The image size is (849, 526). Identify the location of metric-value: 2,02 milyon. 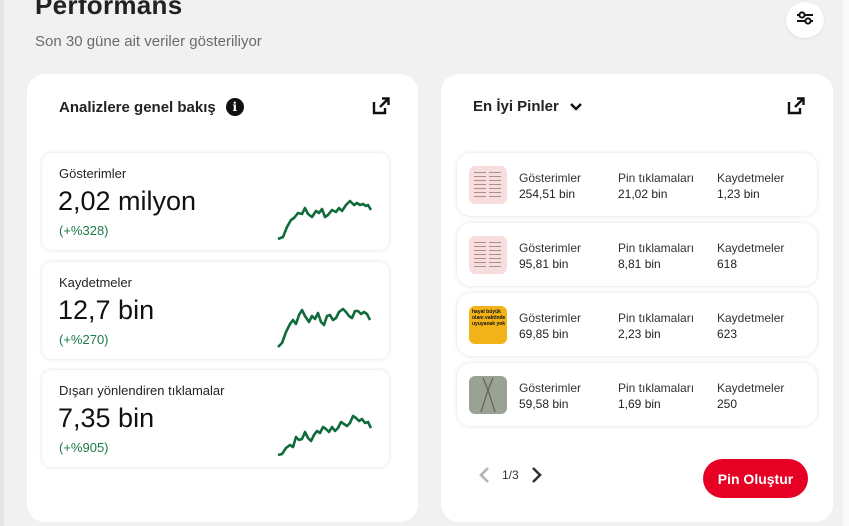
(127, 201).